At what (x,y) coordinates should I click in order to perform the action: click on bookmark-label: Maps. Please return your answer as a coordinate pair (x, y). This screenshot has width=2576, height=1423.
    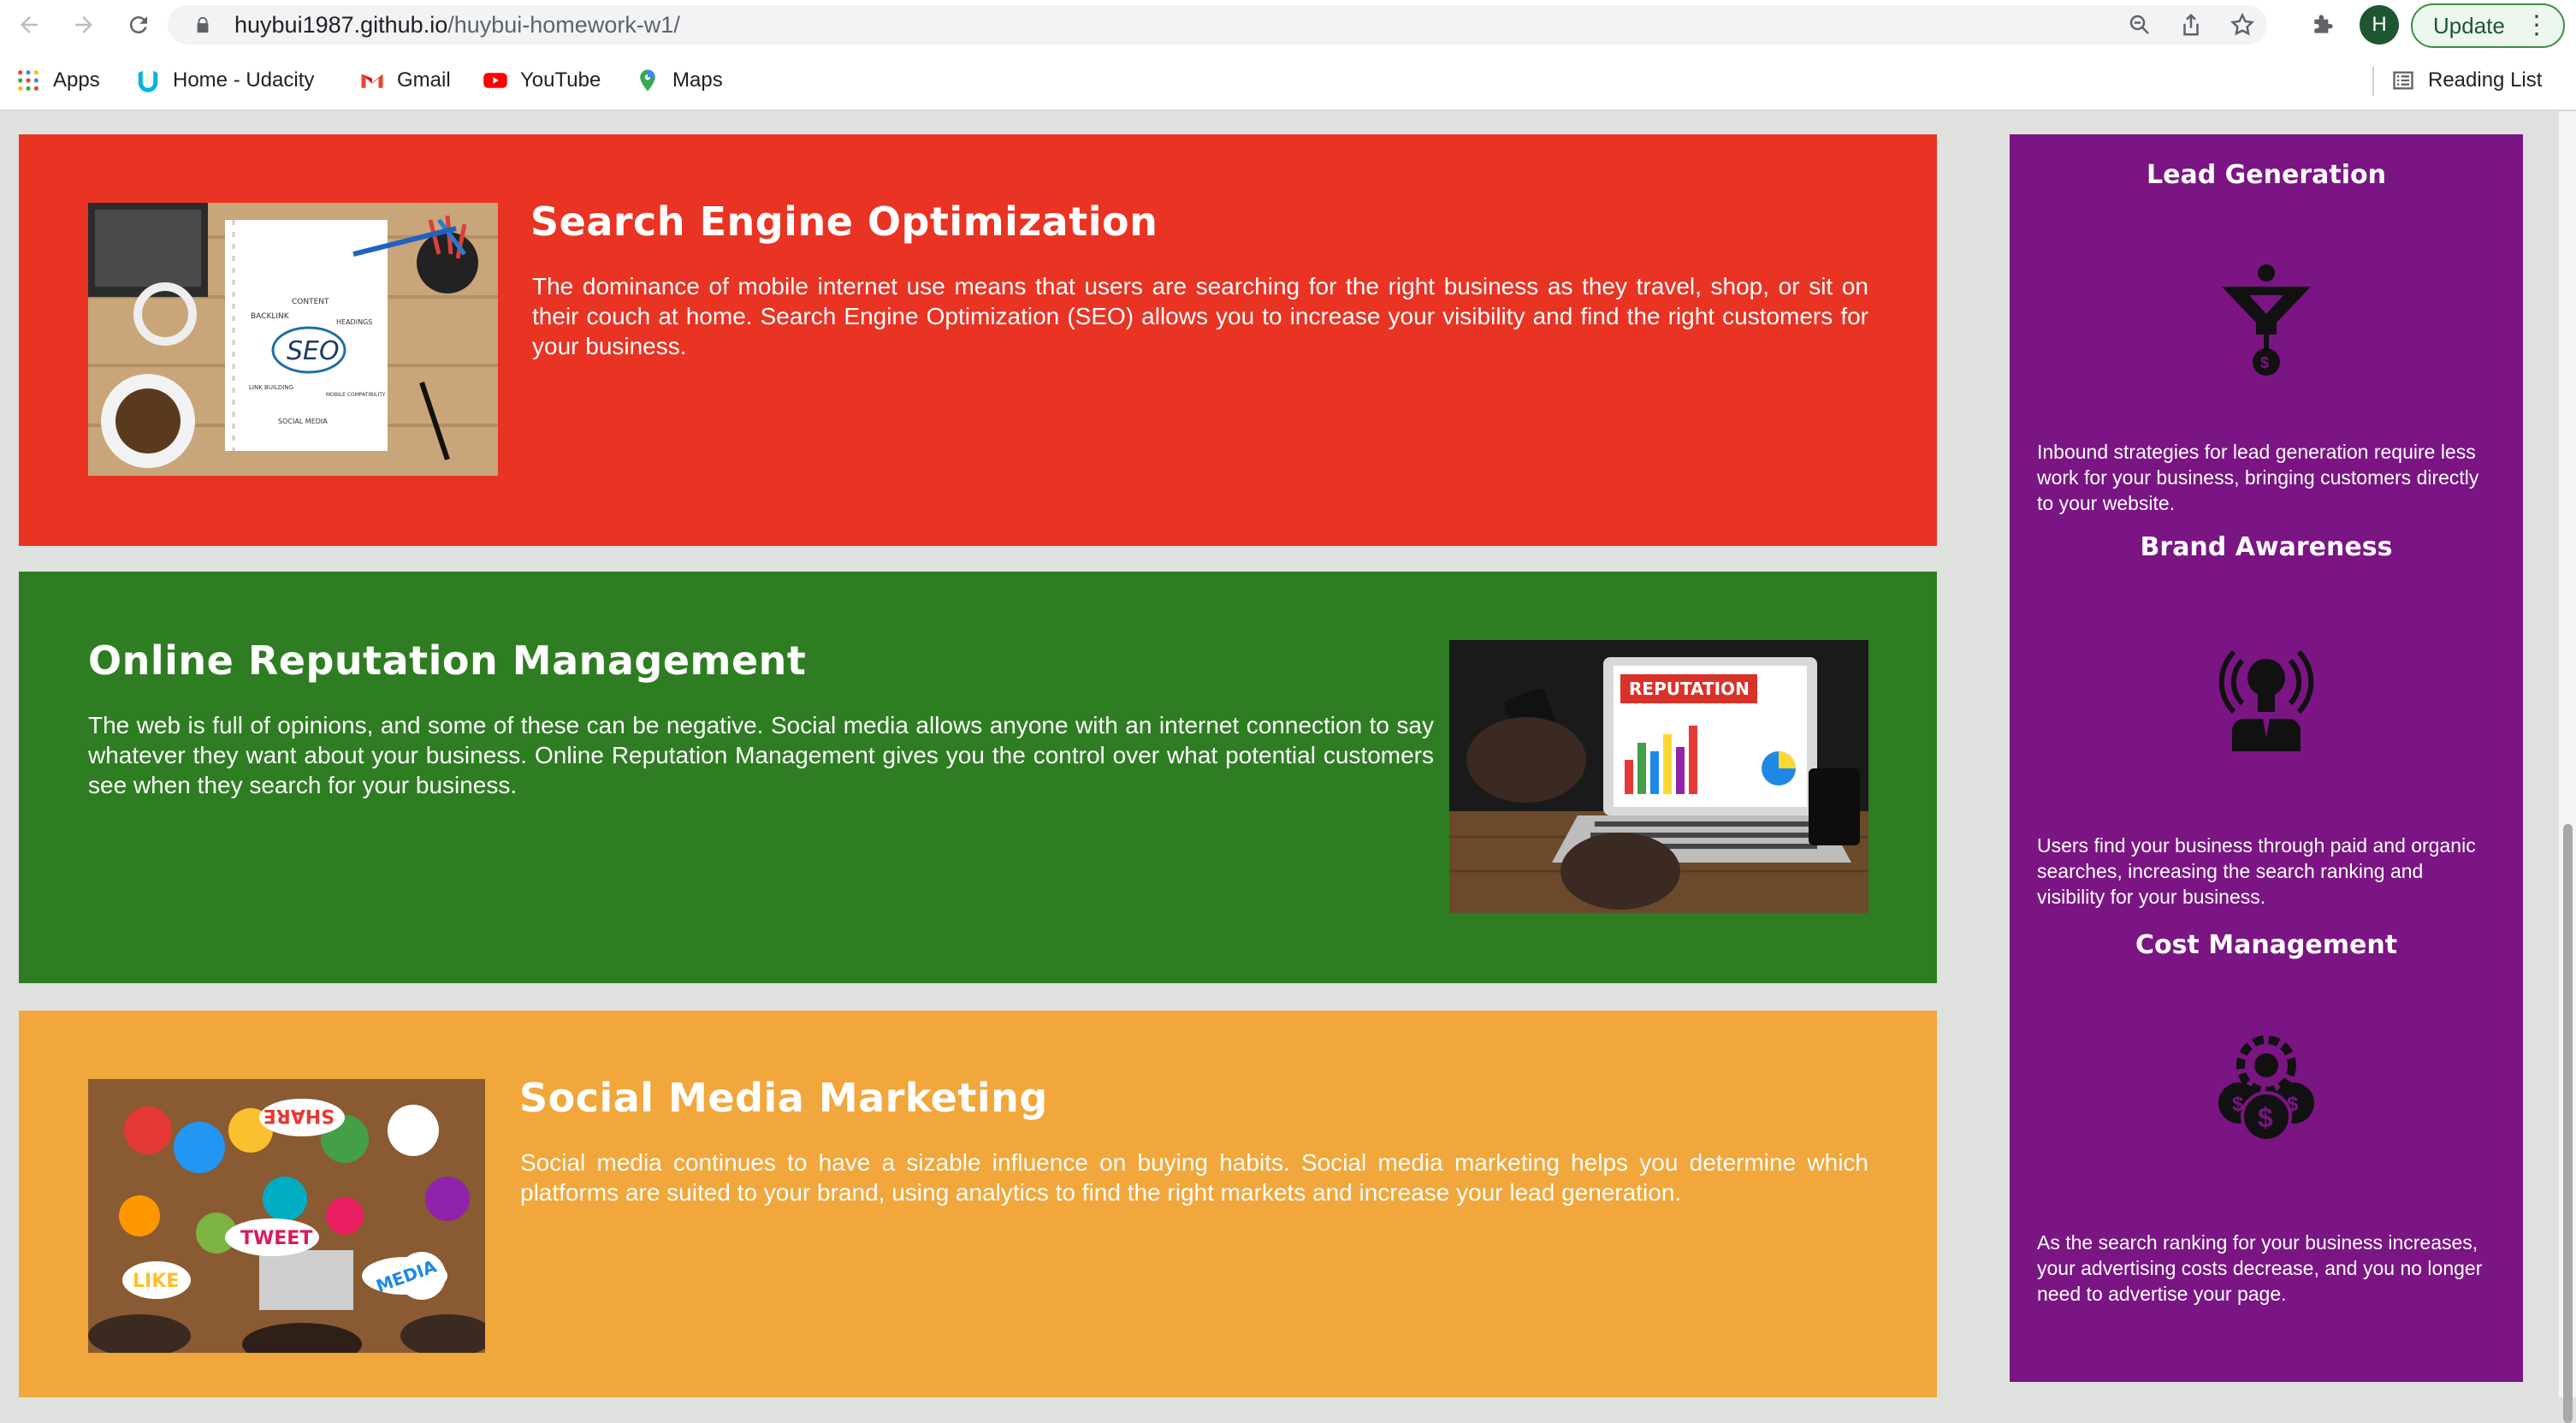
    Looking at the image, I should click on (697, 80).